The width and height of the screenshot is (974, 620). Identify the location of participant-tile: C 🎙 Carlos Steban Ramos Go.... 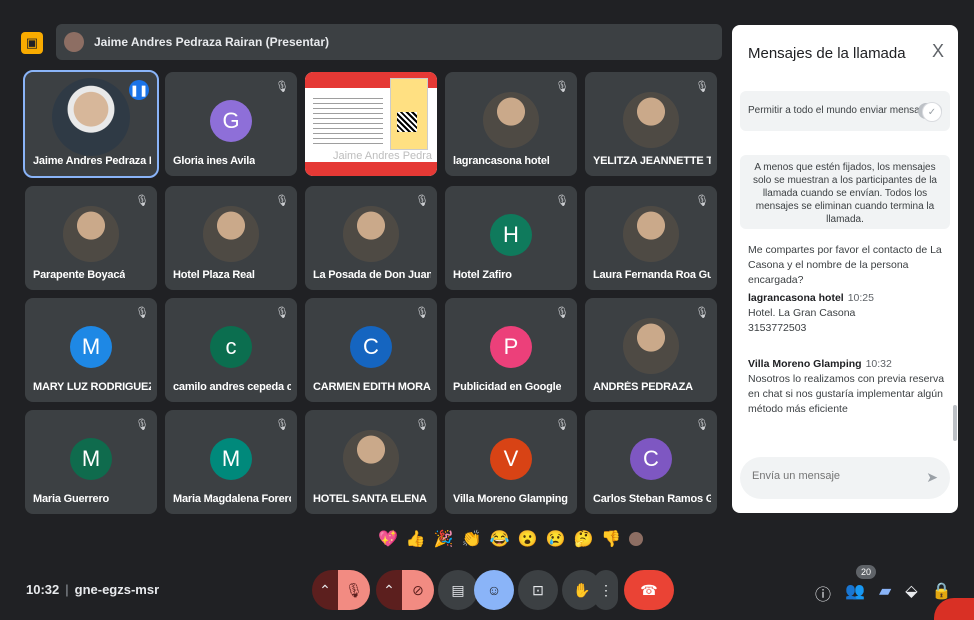
(651, 462).